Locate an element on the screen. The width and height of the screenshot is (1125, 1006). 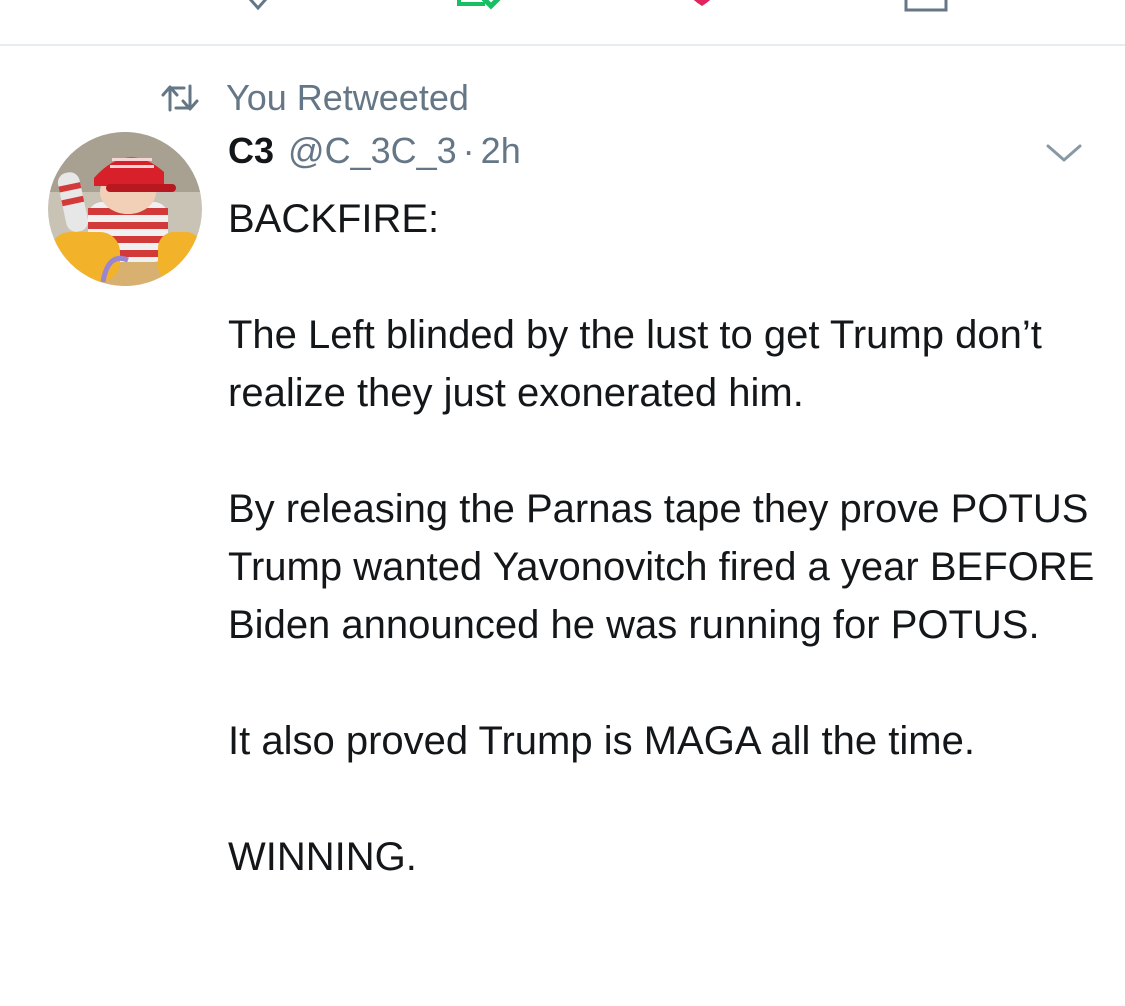
reply-button is located at coordinates (258, 7).